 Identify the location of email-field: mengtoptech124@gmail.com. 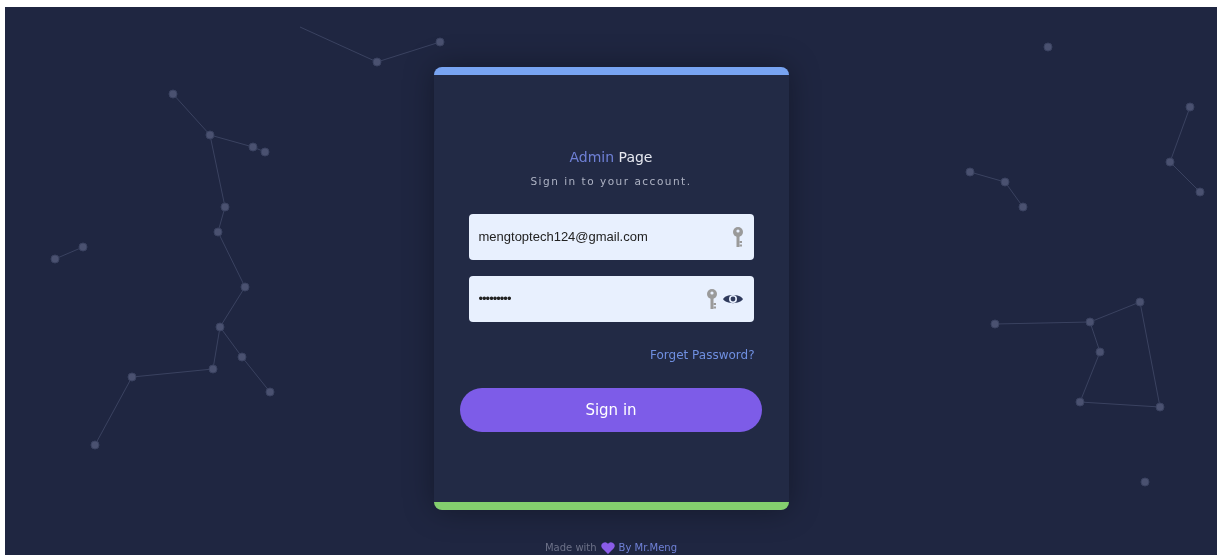
(611, 236).